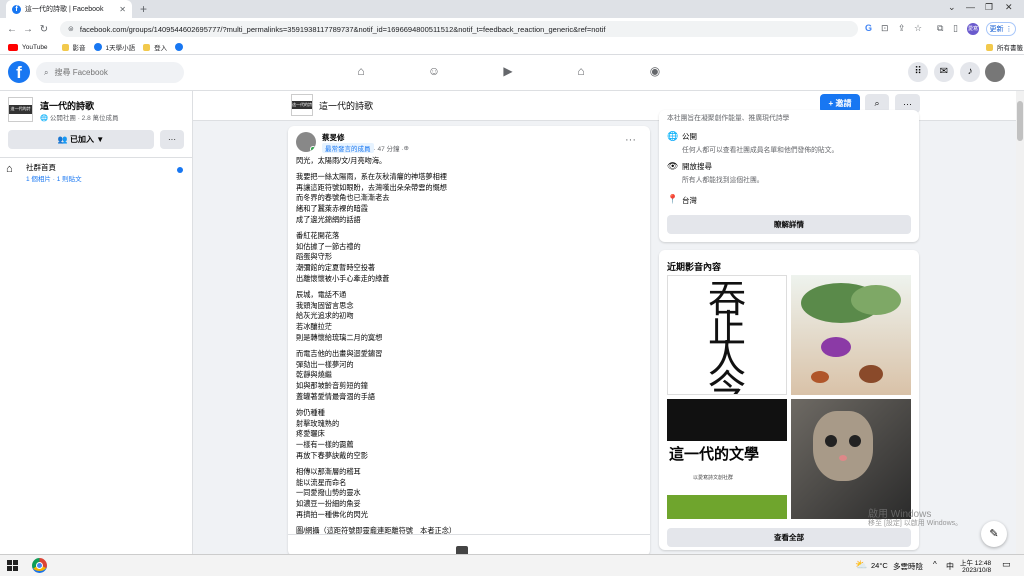  Describe the element at coordinates (71, 29) in the screenshot. I see `site-info-icon: ⊜` at that location.